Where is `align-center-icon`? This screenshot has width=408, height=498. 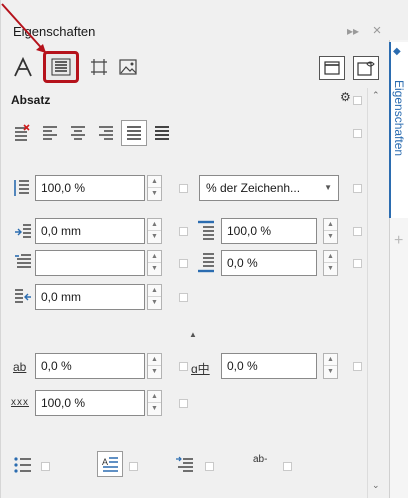 align-center-icon is located at coordinates (78, 133).